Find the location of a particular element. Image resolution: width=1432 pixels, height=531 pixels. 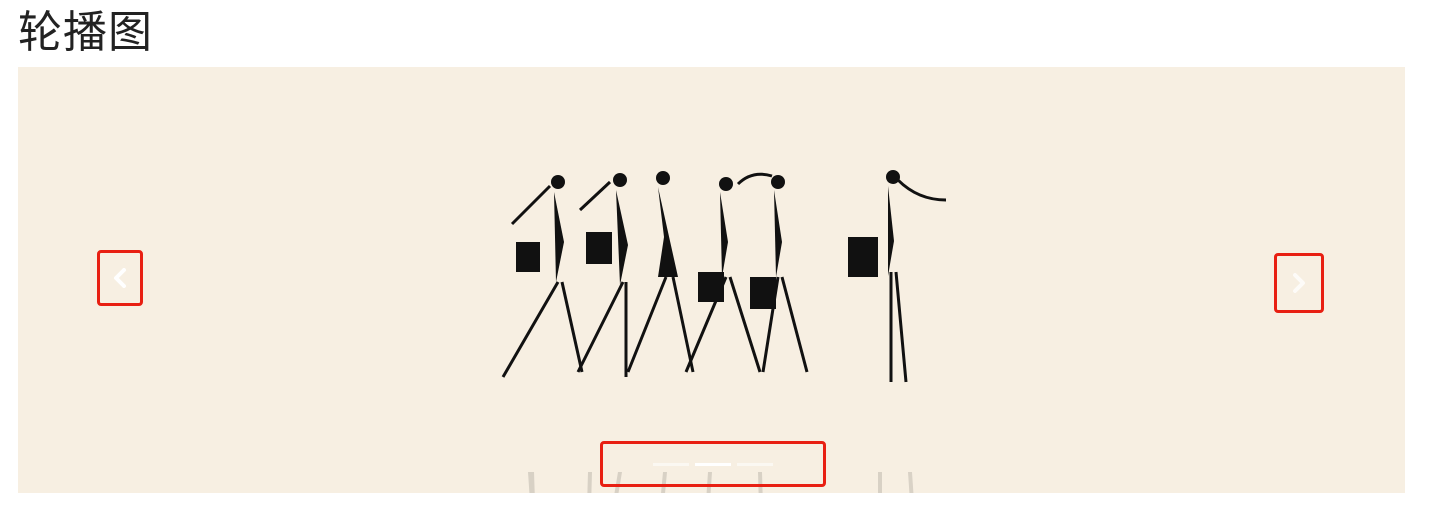

carousel-next-button is located at coordinates (1299, 283).